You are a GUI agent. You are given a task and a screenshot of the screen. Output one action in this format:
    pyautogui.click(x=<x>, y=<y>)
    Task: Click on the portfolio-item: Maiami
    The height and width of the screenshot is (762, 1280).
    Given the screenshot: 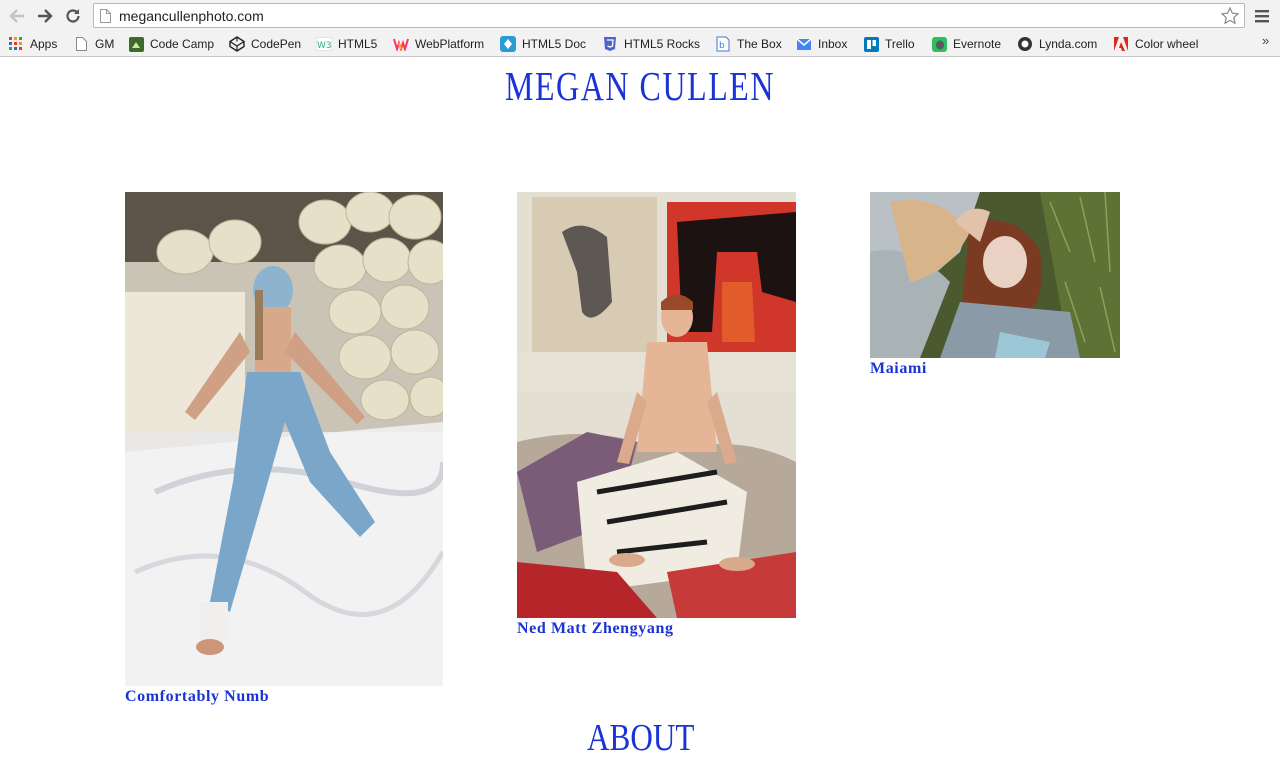 What is the action you would take?
    pyautogui.click(x=995, y=285)
    